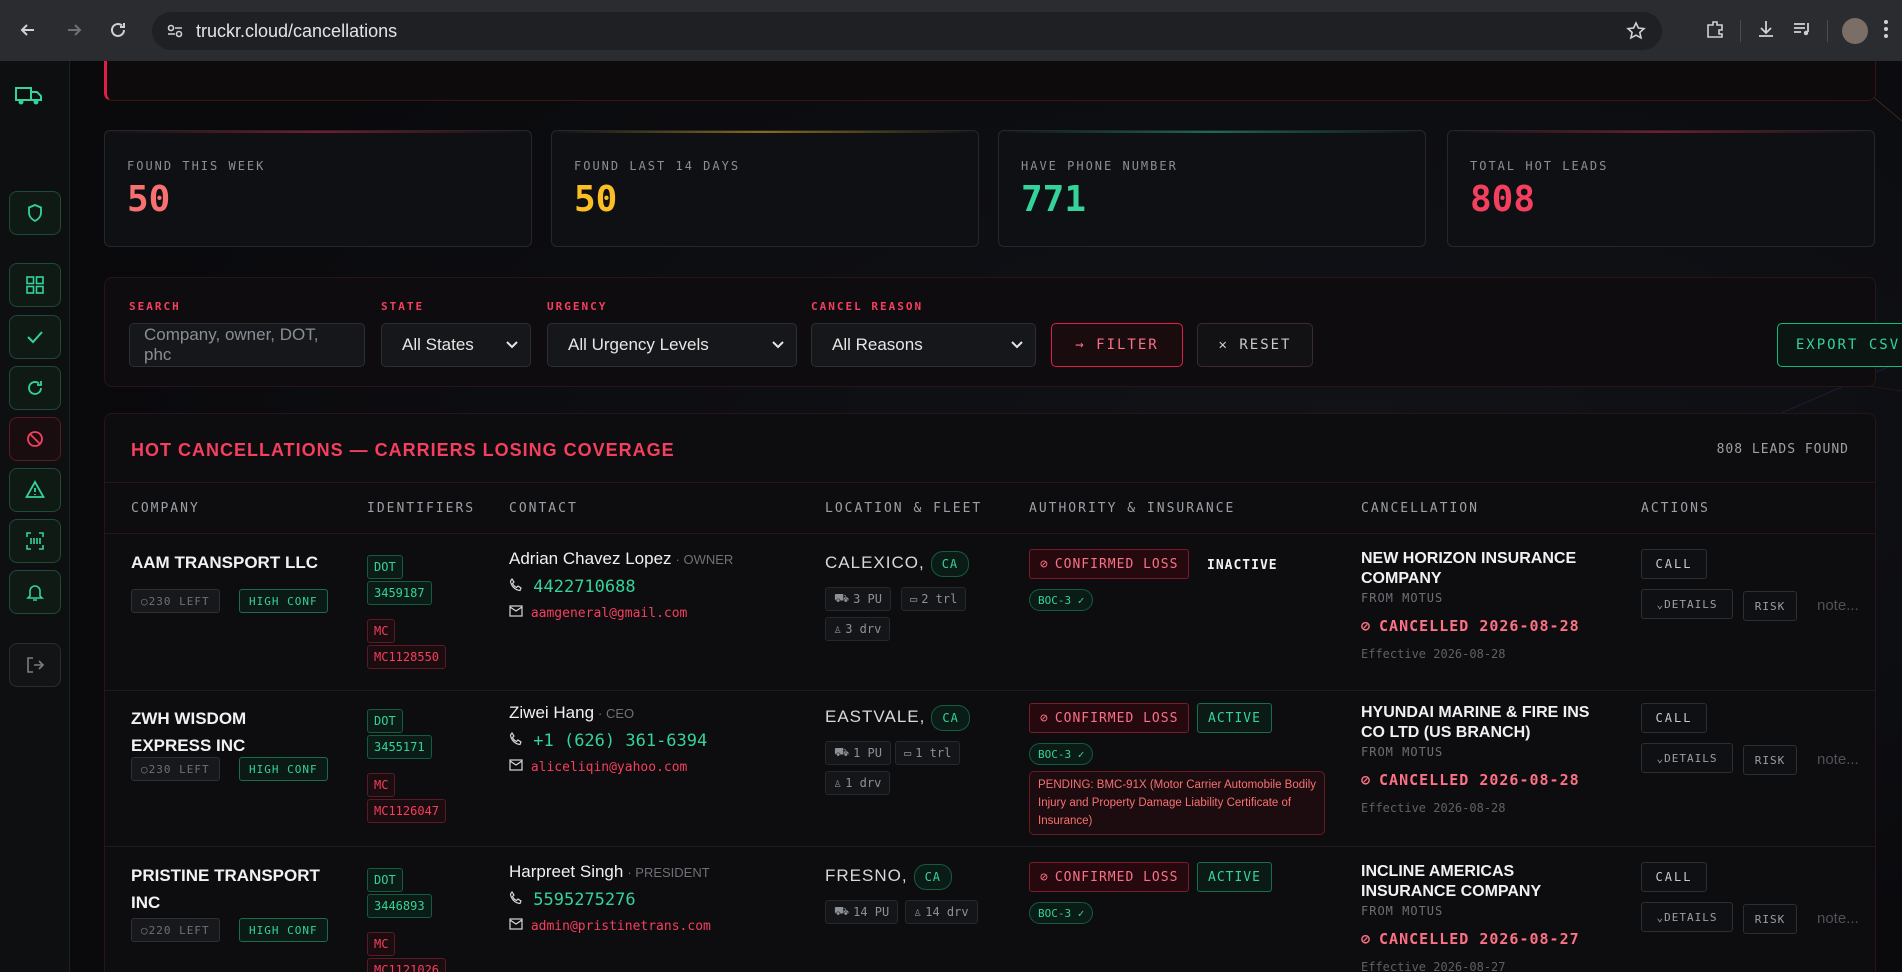  What do you see at coordinates (231, 562) in the screenshot?
I see `company-name: AAM TRANSPORT LLC` at bounding box center [231, 562].